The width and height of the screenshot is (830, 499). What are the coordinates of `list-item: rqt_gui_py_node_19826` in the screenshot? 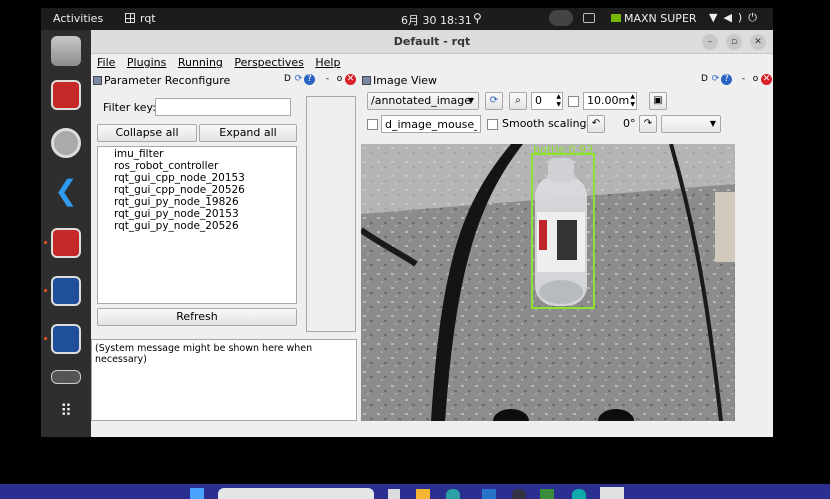 It's located at (197, 202).